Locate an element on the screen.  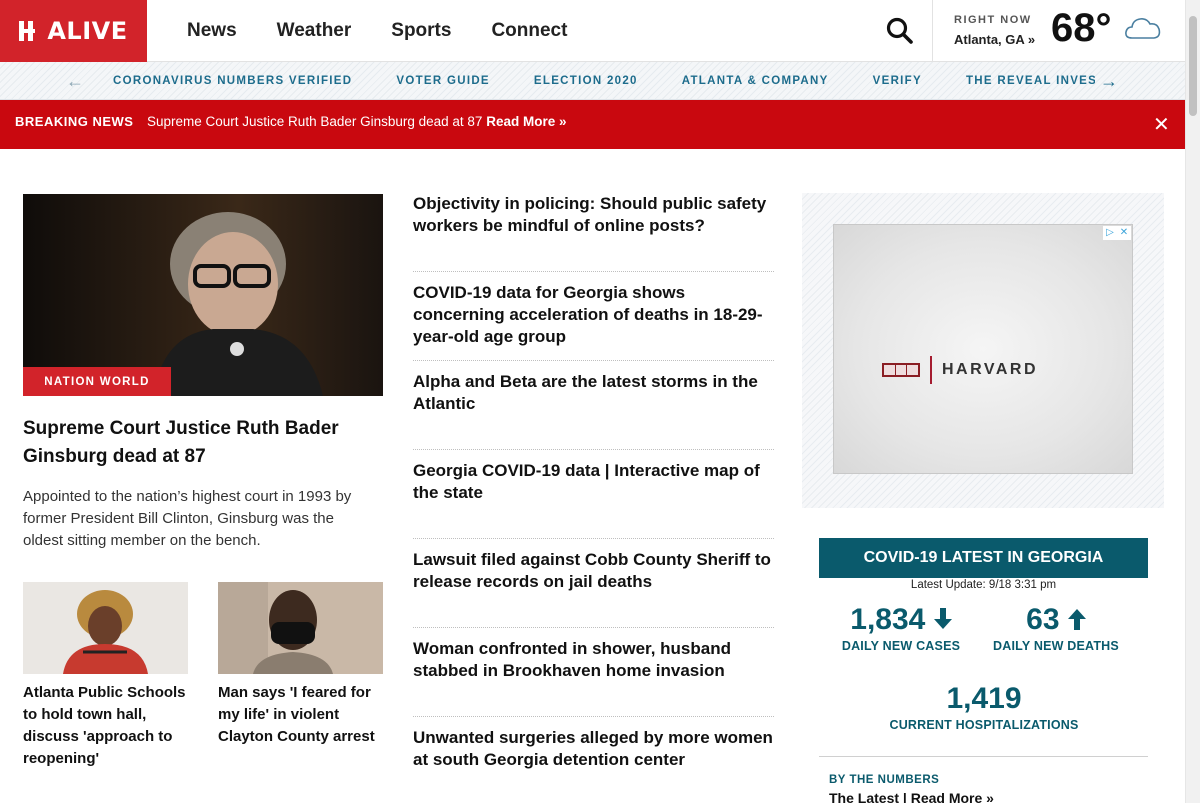
weather-location: Atlanta, GA » is located at coordinates (994, 39).